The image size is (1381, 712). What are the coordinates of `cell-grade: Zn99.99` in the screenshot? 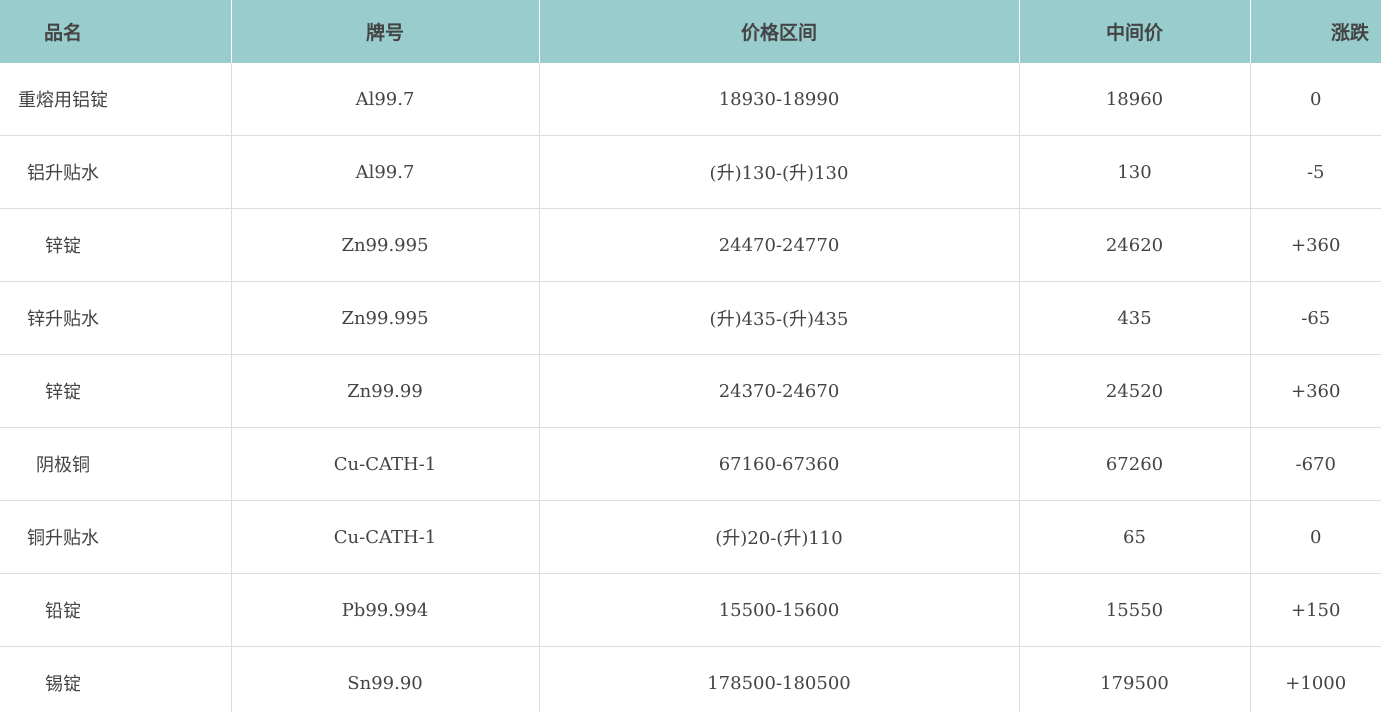 It's located at (385, 391).